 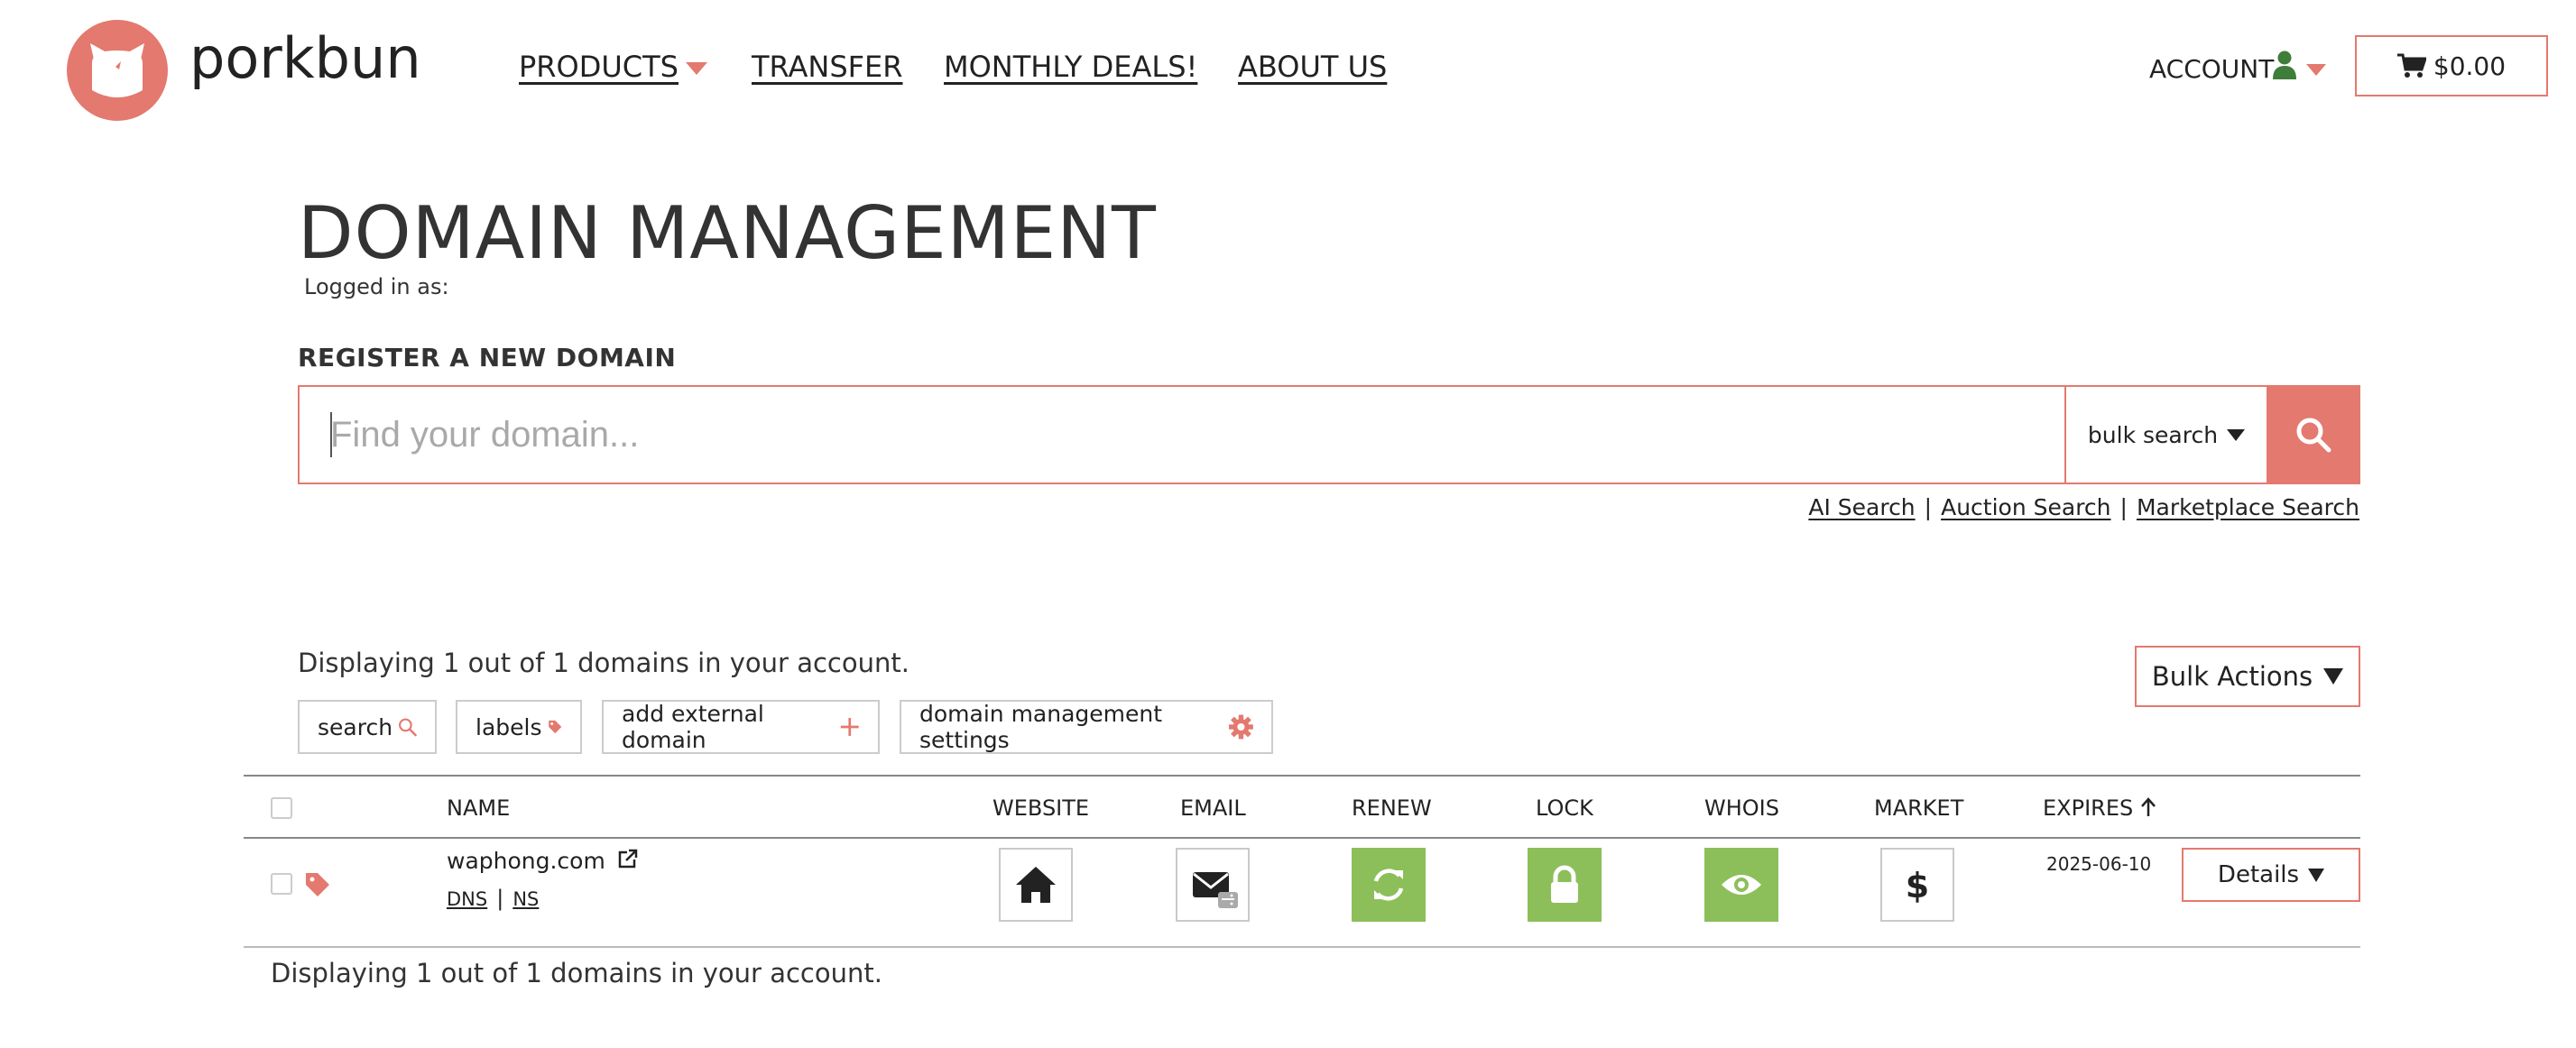 What do you see at coordinates (2248, 507) in the screenshot?
I see `marketplace-search-link: Marketplace Search` at bounding box center [2248, 507].